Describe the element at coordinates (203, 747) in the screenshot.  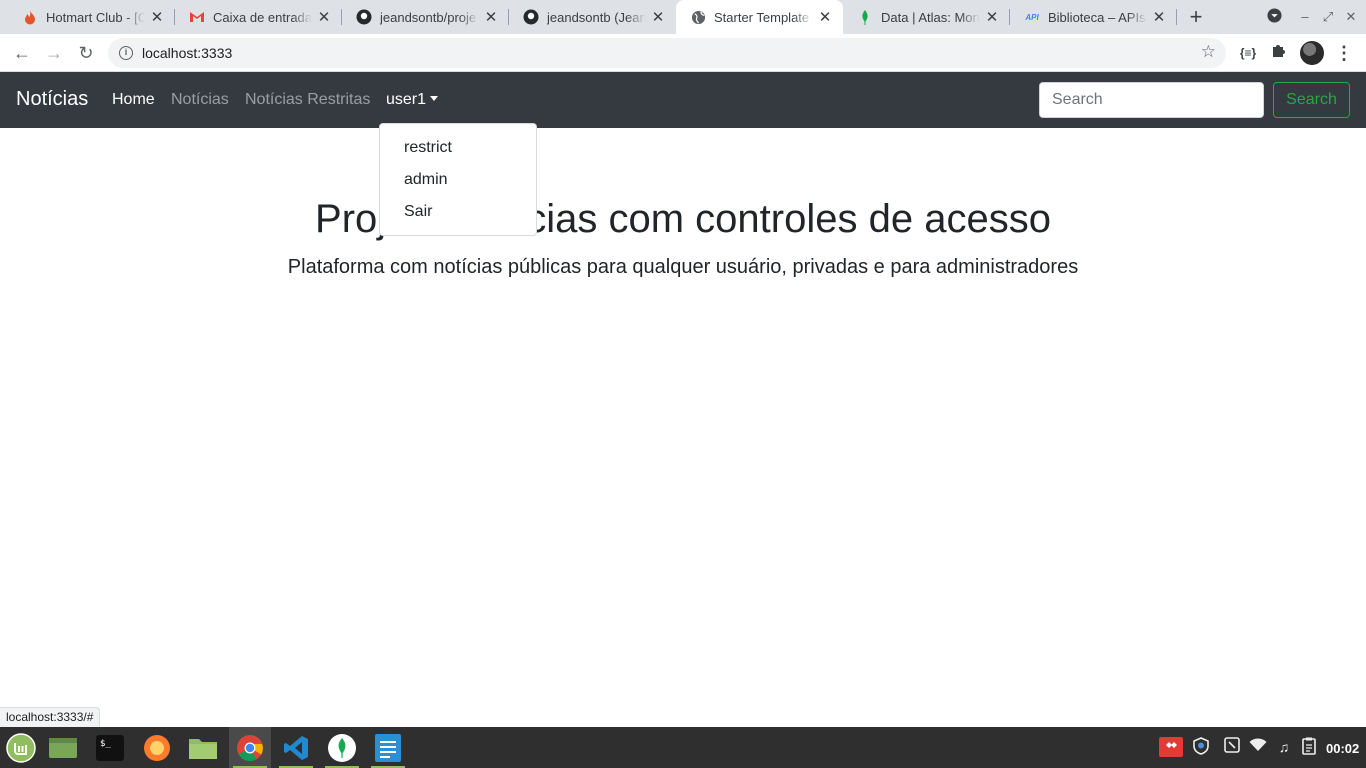
I see `files-folder-icon` at that location.